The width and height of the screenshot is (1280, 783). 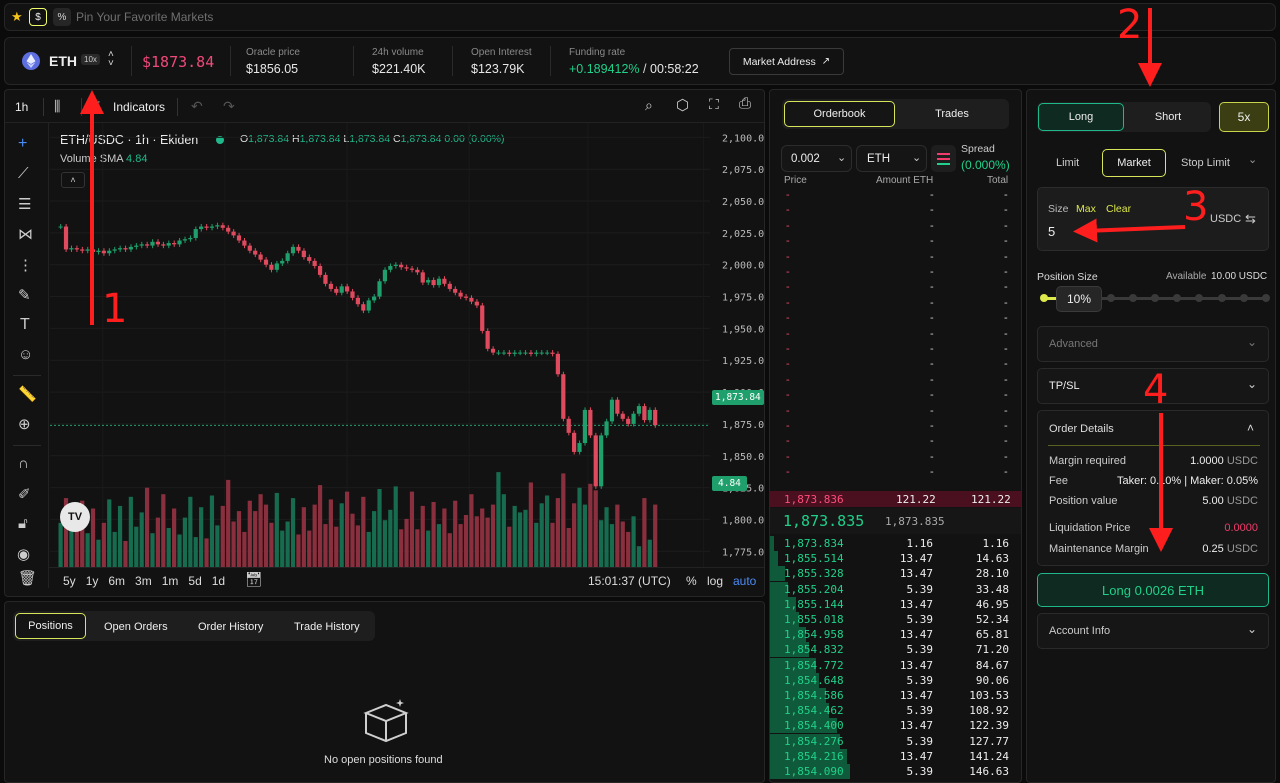 What do you see at coordinates (943, 158) in the screenshot?
I see `book-view-toggle` at bounding box center [943, 158].